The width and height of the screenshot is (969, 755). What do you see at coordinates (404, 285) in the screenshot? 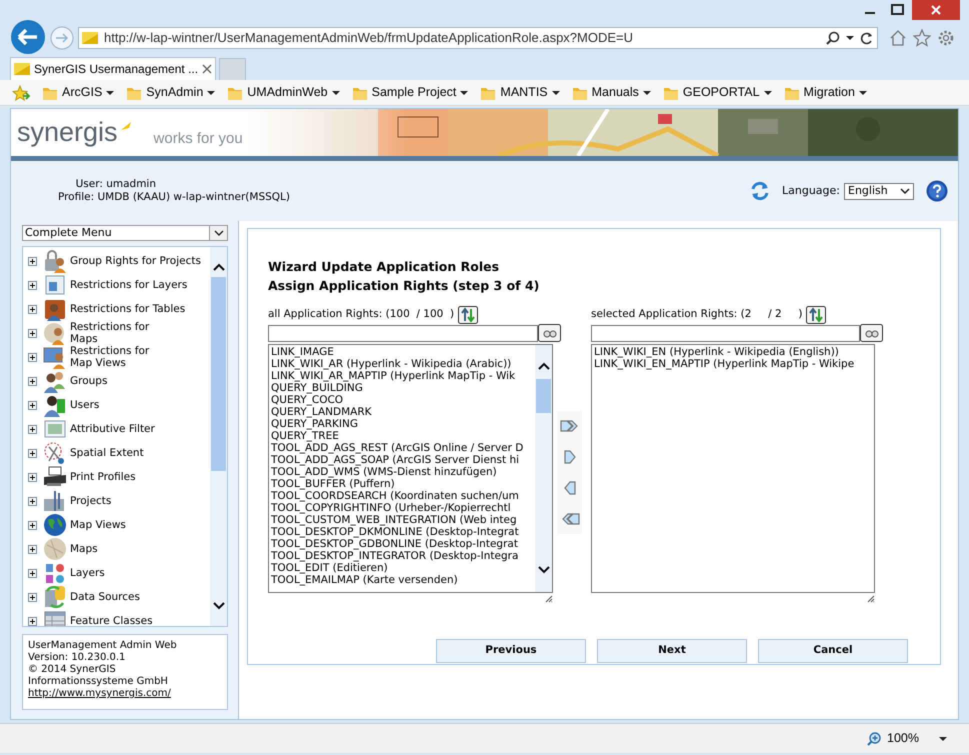
I see `wizard-subtitle: Assign Application Rights (step 3 of 4)` at bounding box center [404, 285].